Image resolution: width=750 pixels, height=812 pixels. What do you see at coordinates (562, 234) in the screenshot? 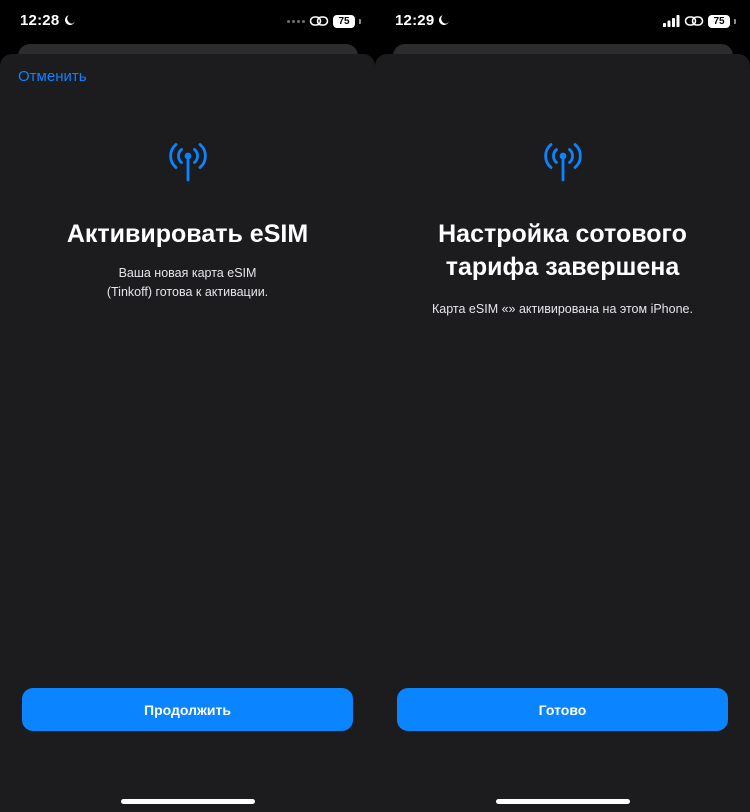
I see `title-line: Настройка сотового` at bounding box center [562, 234].